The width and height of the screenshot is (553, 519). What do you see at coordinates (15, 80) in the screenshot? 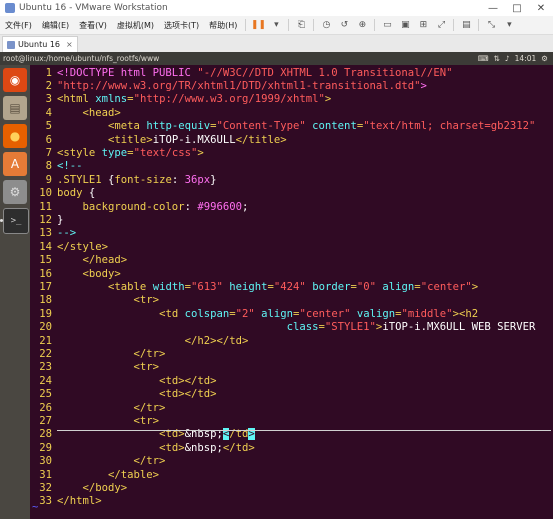
I see `dash-icon: ◉` at bounding box center [15, 80].